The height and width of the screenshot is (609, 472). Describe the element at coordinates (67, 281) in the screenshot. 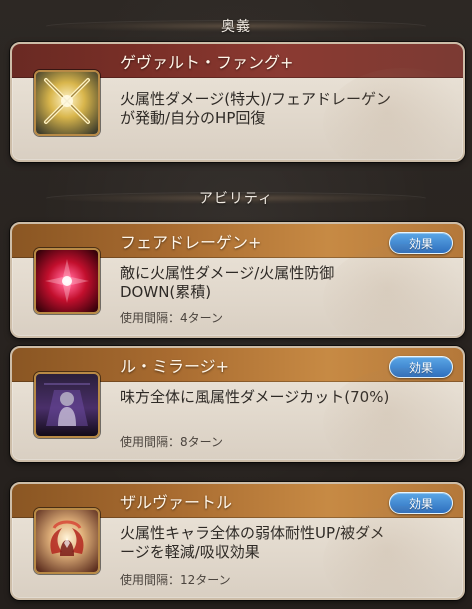

I see `fire-burst-icon` at that location.